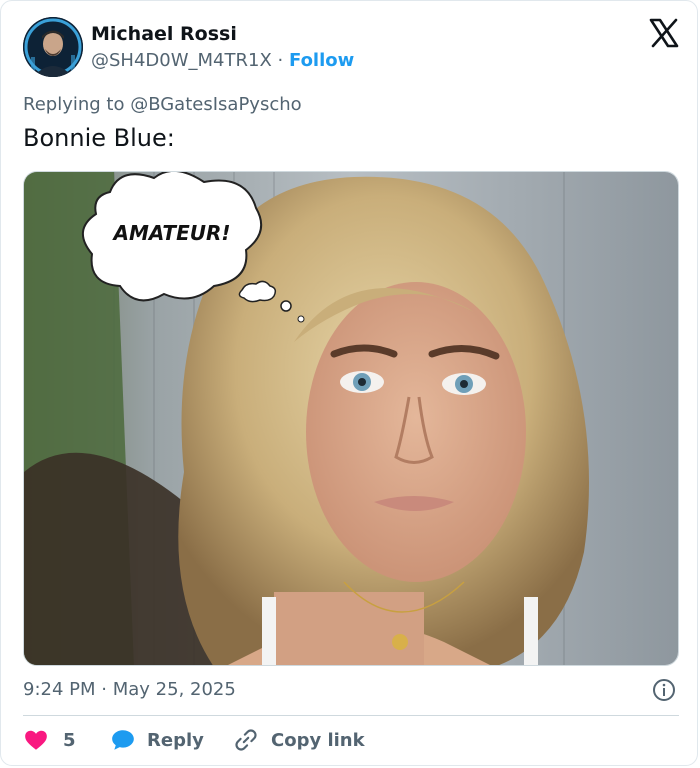  What do you see at coordinates (181, 60) in the screenshot?
I see `user-handle: @SH4D0W_M4TR1X` at bounding box center [181, 60].